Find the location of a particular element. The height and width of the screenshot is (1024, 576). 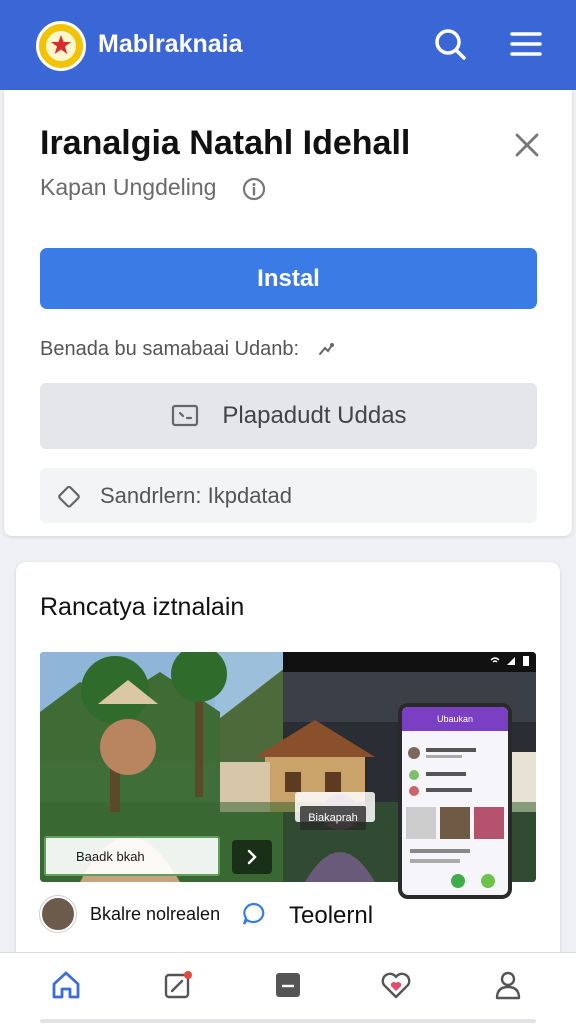

close-icon is located at coordinates (527, 145).